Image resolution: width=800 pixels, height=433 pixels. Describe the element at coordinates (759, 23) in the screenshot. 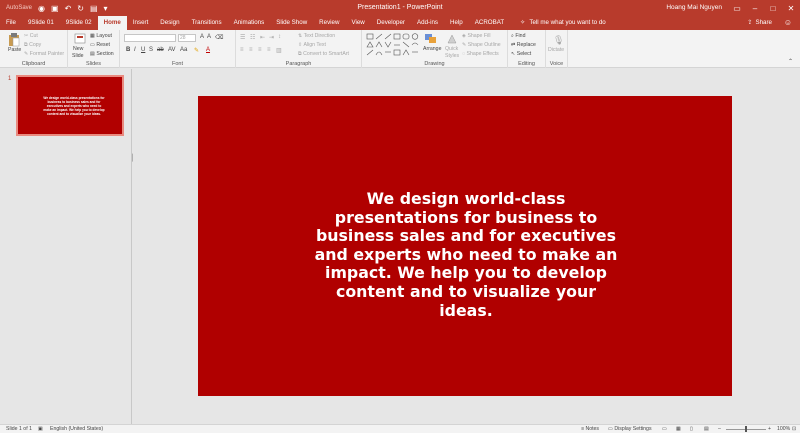

I see `share-button: ⇪ Share` at that location.